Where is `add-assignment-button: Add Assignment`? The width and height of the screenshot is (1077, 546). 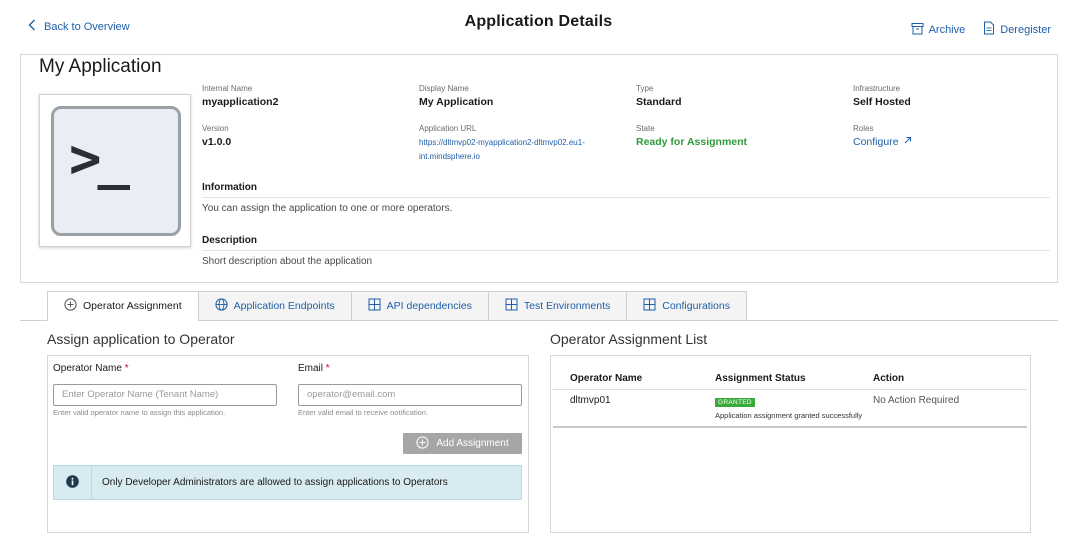
add-assignment-button: Add Assignment is located at coordinates (462, 443).